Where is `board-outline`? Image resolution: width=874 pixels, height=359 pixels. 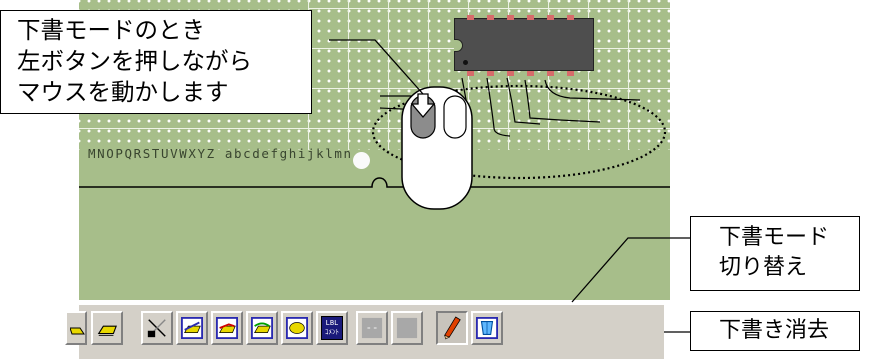 board-outline is located at coordinates (374, 182).